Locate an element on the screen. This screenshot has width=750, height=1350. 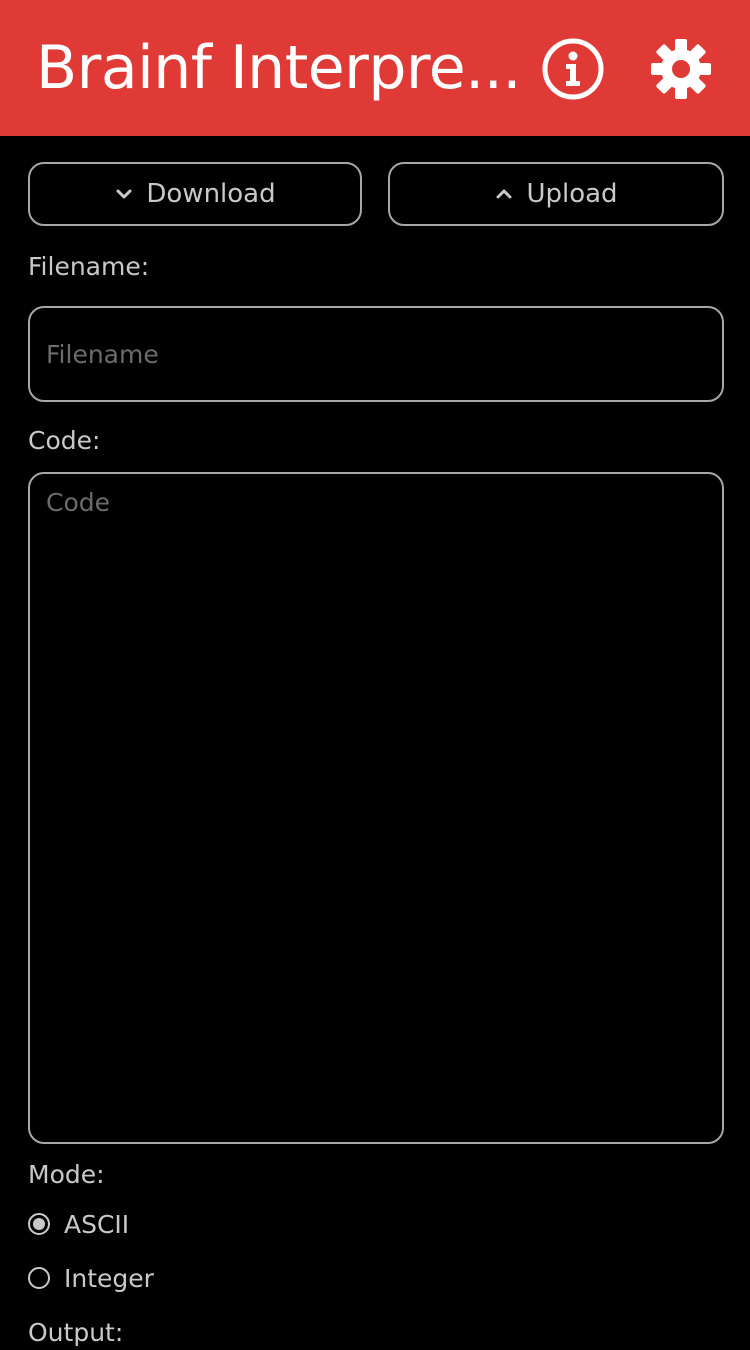
chevron-down-icon is located at coordinates (124, 194).